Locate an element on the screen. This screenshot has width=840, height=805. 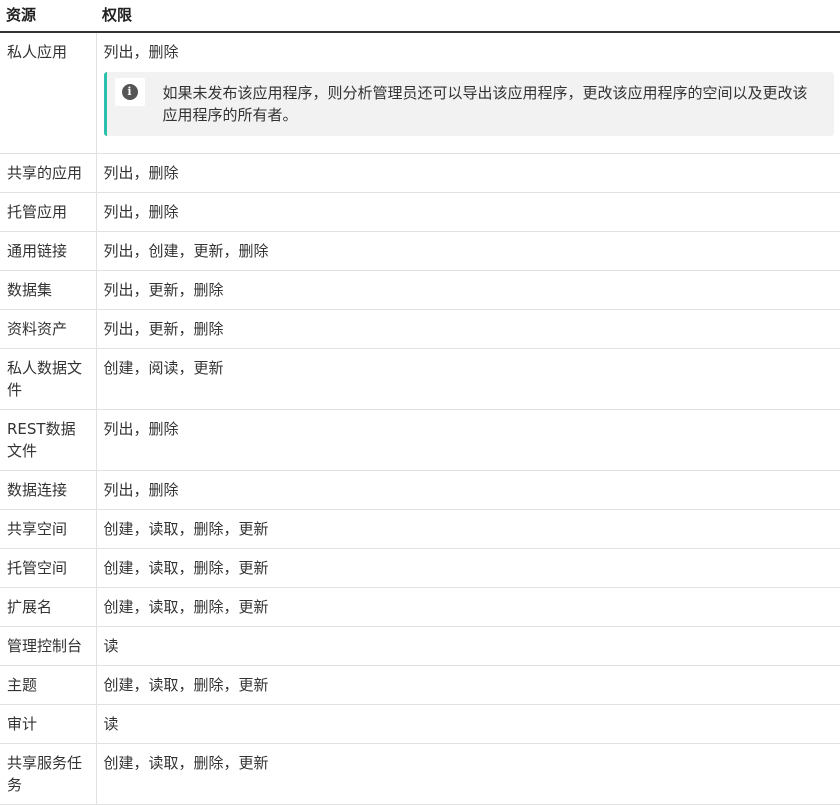
table-row: 共享空间 创建，读取，删除，更新 is located at coordinates (420, 529).